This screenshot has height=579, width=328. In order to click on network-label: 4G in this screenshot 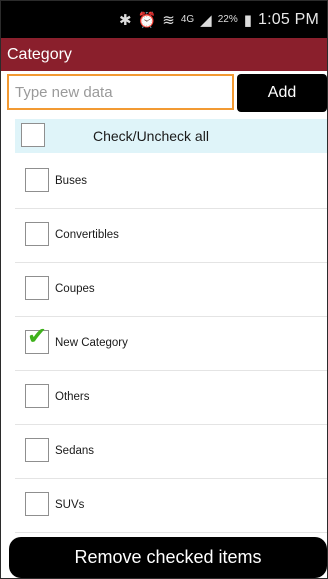, I will do `click(187, 19)`.